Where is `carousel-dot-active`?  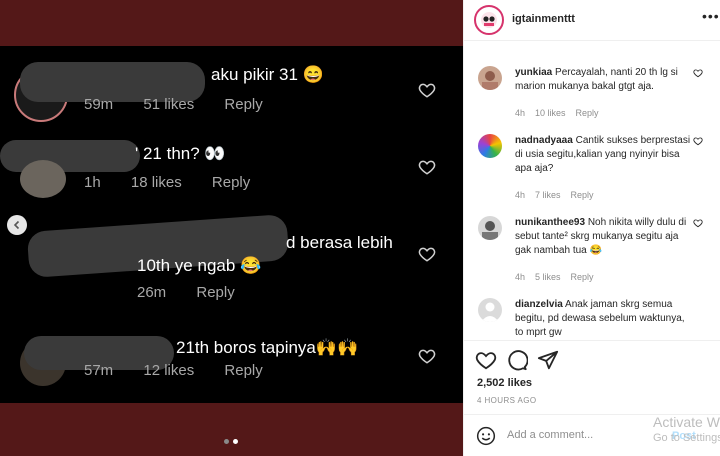 carousel-dot-active is located at coordinates (235, 441).